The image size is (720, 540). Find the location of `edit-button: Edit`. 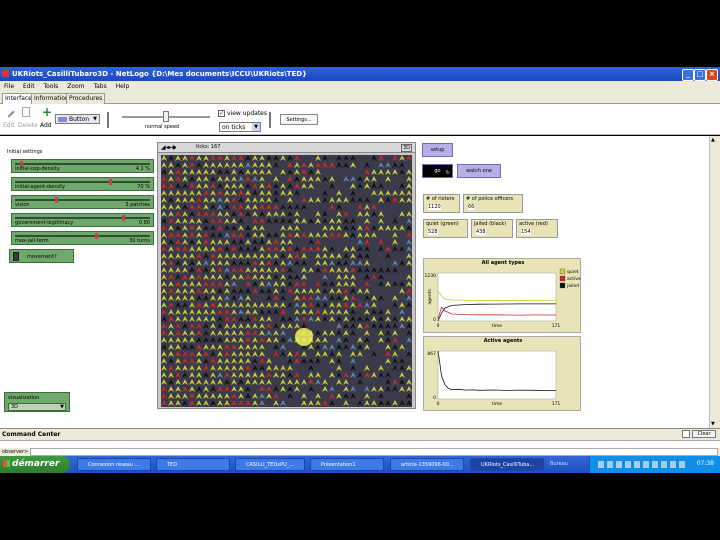

edit-button: Edit is located at coordinates (9, 125).